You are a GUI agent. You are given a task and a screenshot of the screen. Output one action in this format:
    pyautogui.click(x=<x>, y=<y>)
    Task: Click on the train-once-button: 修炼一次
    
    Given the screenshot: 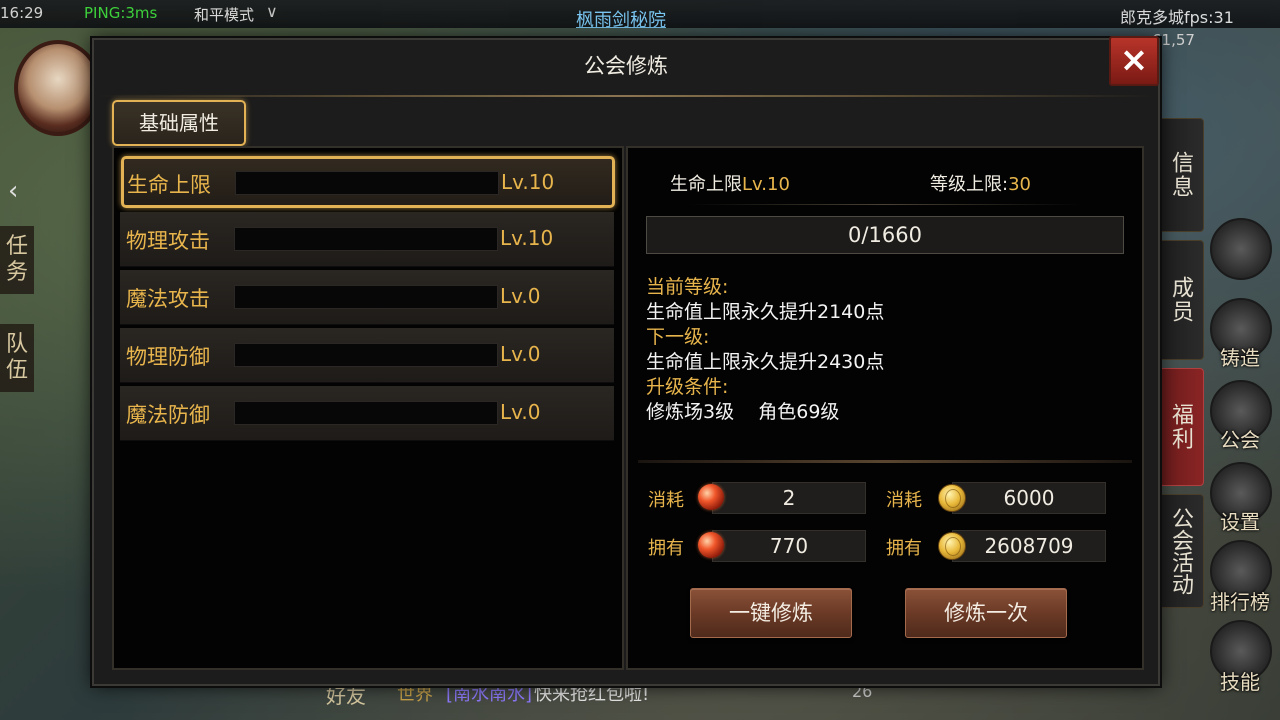 What is the action you would take?
    pyautogui.click(x=986, y=613)
    